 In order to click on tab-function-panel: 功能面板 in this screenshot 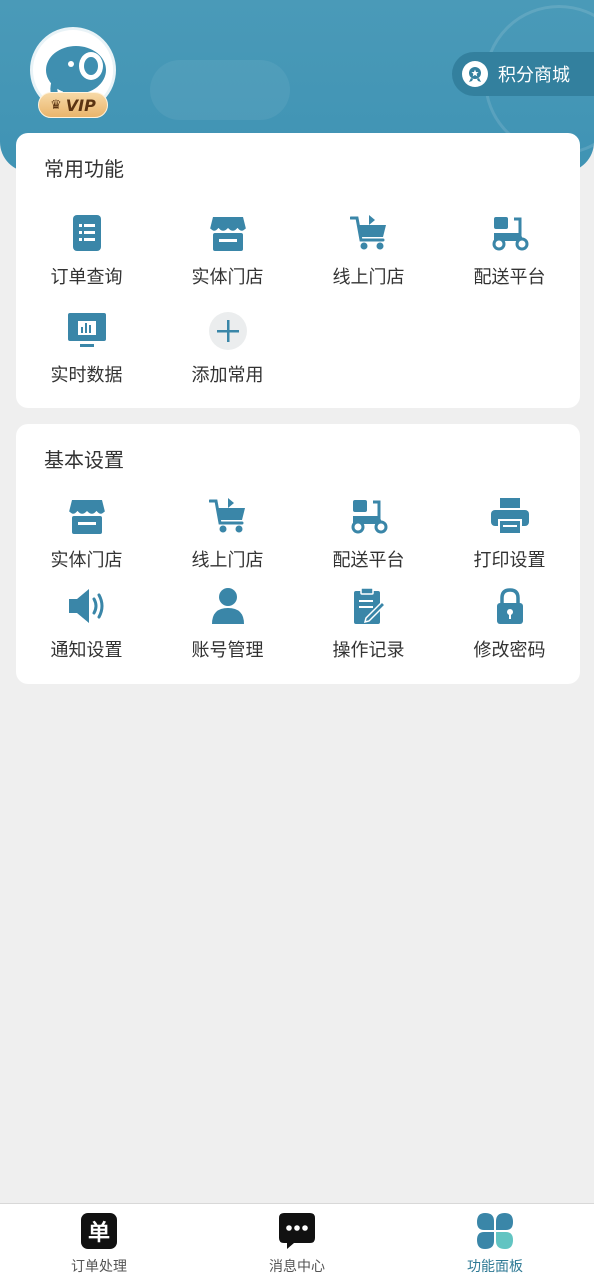, I will do `click(495, 1242)`.